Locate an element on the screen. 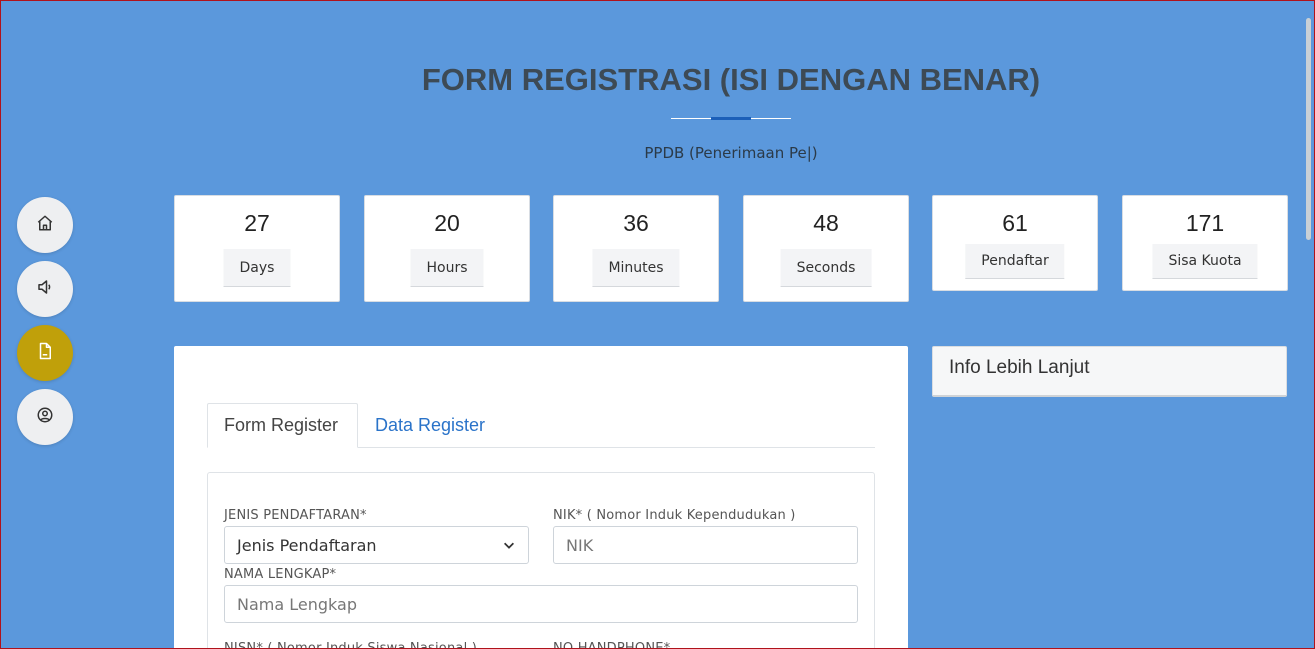 This screenshot has height=649, width=1315. nama-lengkap-input: Nama Lengkap is located at coordinates (541, 604).